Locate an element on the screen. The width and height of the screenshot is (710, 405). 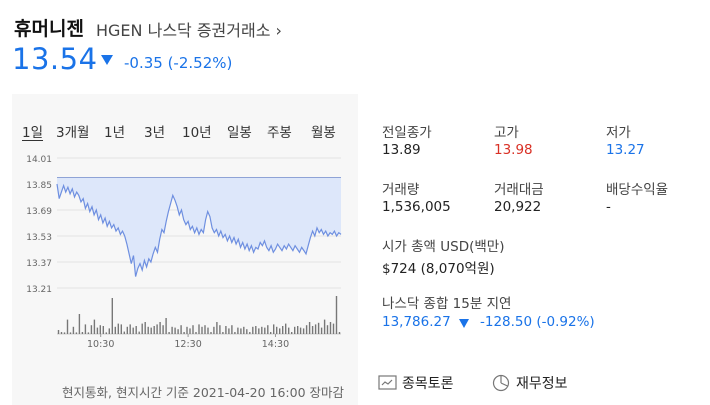
footer-note: 현지통화, 현지시간 기준 2021-04-20 16:00 장마감 is located at coordinates (203, 392).